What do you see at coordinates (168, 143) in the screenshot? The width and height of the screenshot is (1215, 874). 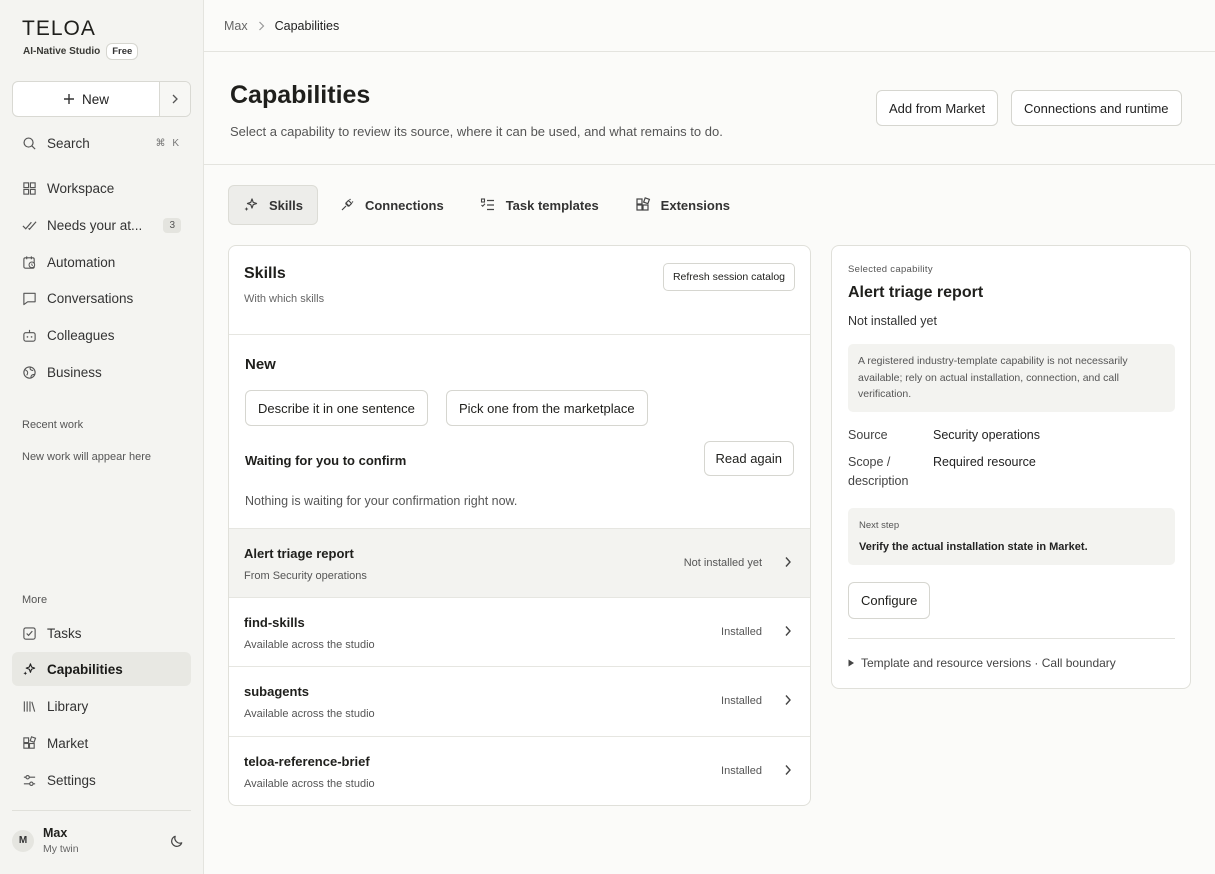 I see `search-shortcut: ⌘ K` at bounding box center [168, 143].